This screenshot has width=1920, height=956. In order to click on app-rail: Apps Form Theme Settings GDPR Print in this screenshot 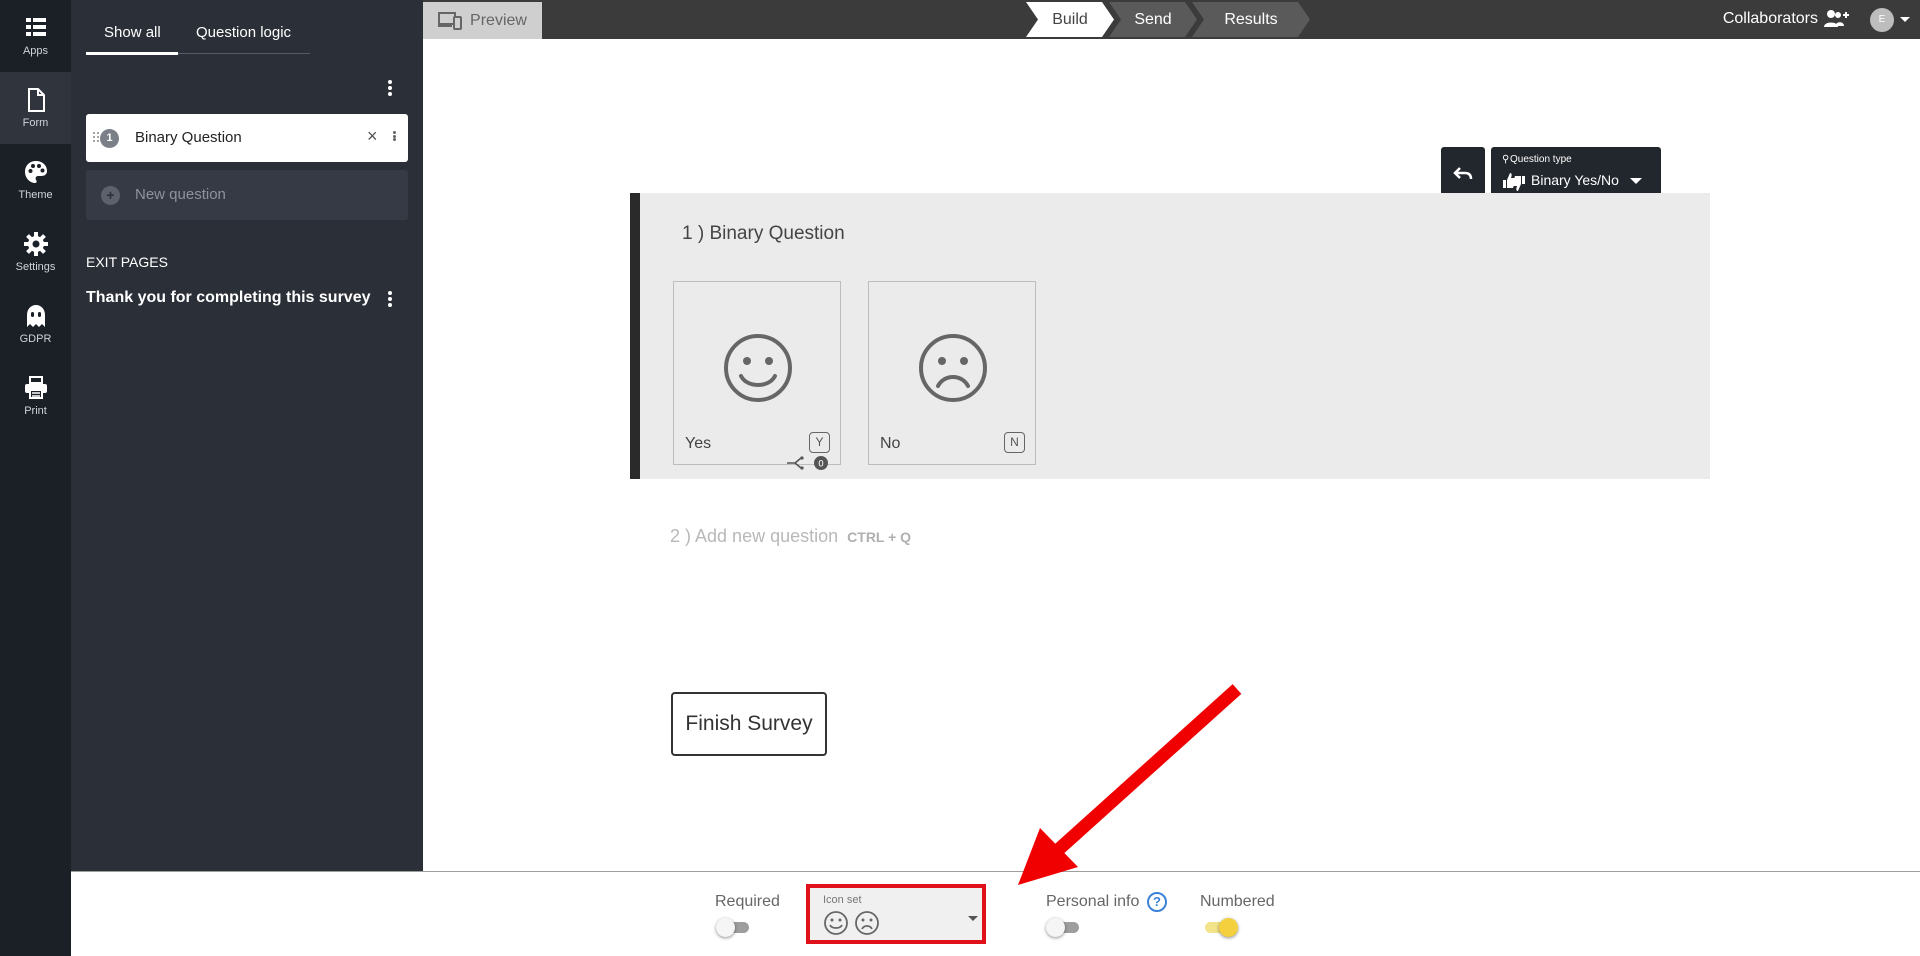, I will do `click(35, 478)`.